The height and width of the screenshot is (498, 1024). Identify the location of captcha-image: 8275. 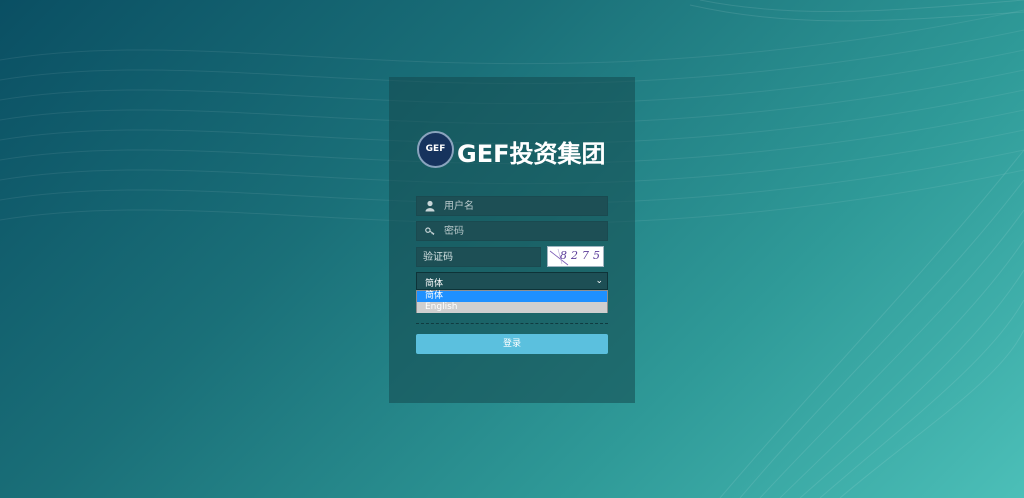
(575, 256).